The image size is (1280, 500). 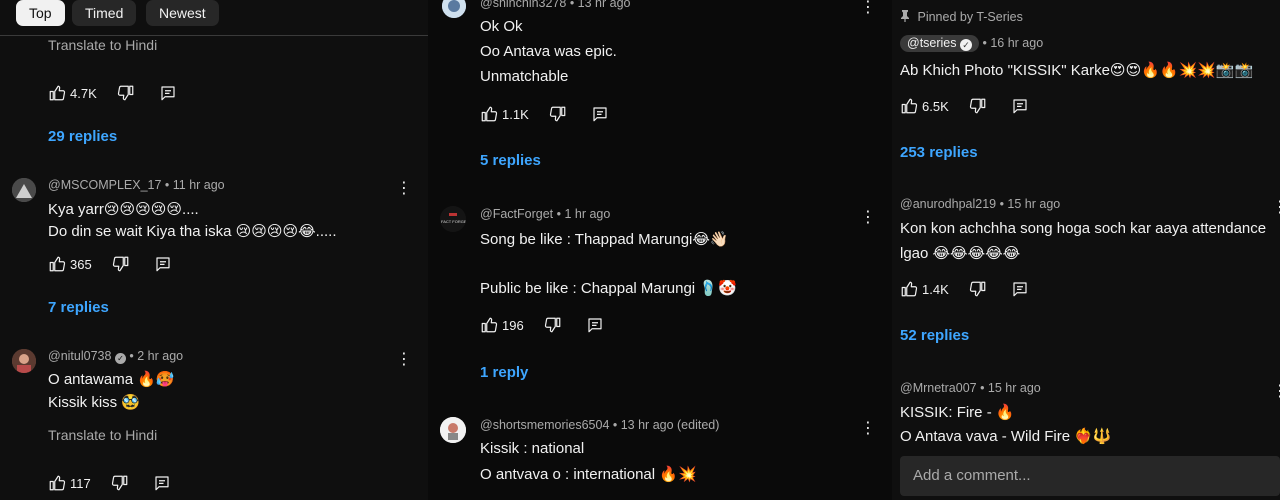 I want to click on filter-chip-top: Top, so click(x=40, y=13).